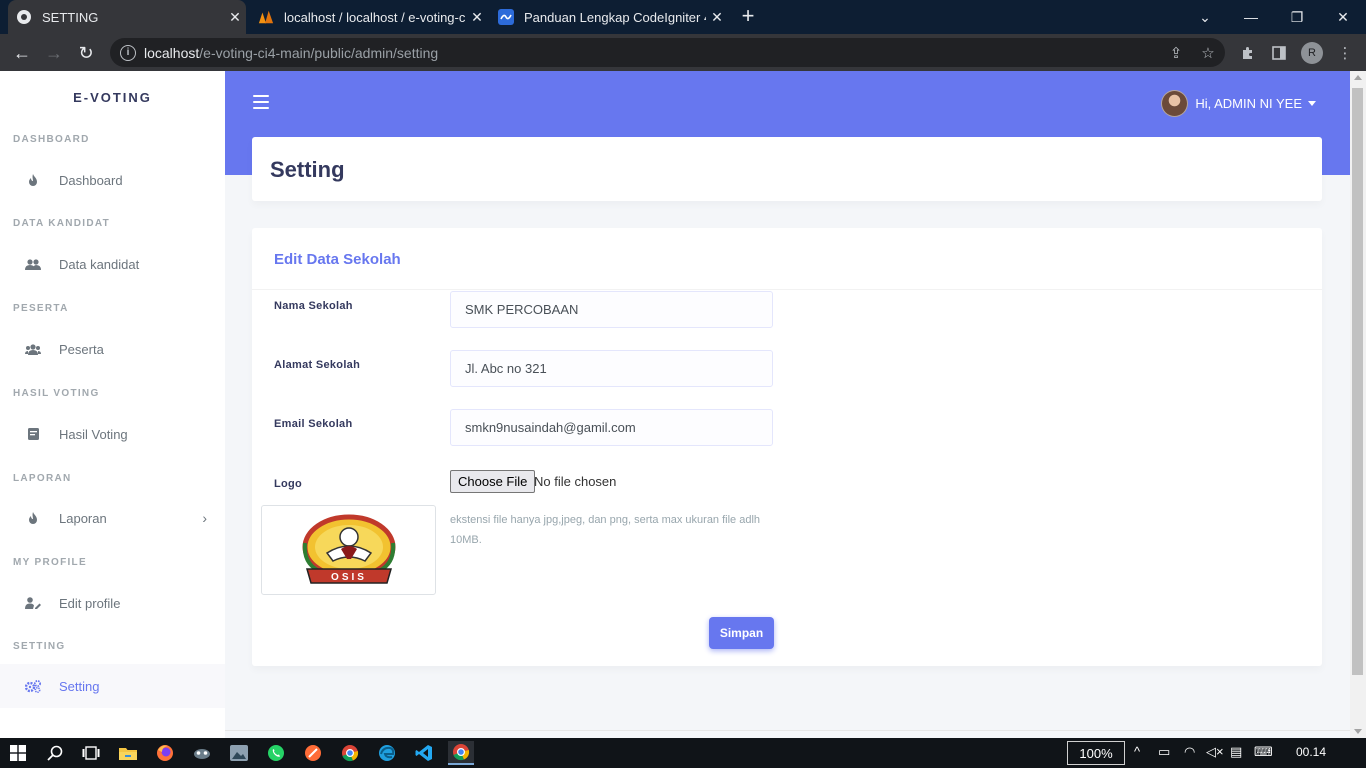 The width and height of the screenshot is (1366, 768). I want to click on forward-icon: →, so click(54, 53).